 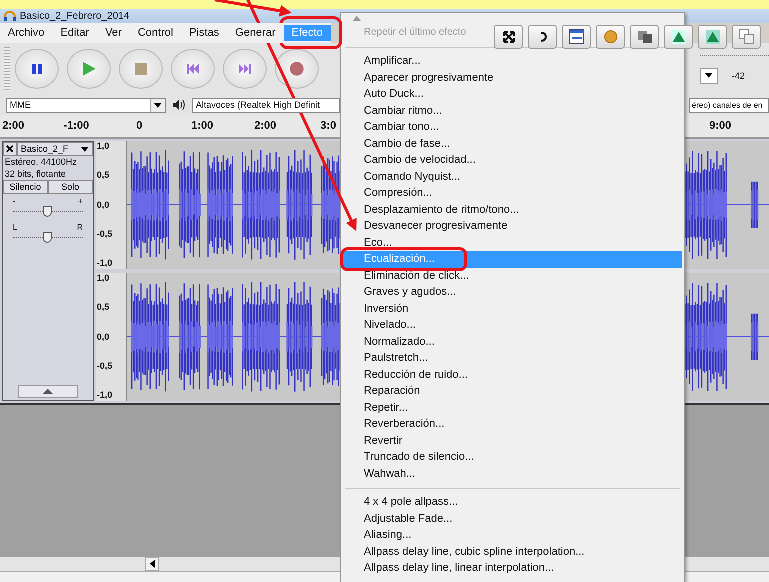 I want to click on ruler-label: 0, so click(x=139, y=126).